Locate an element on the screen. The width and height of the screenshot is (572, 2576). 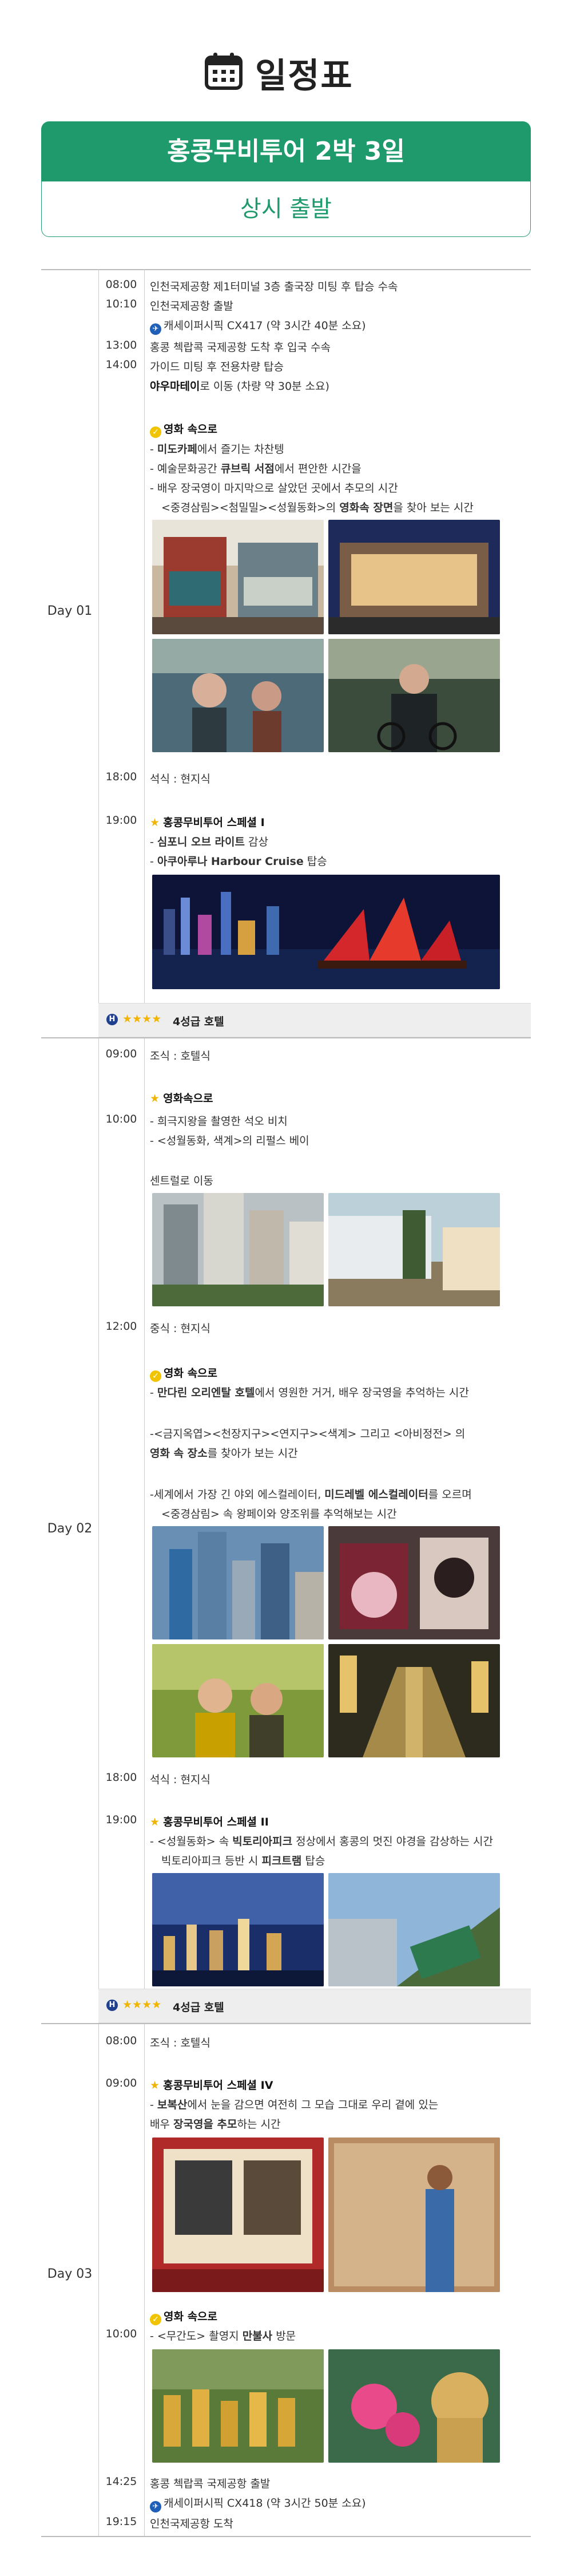
item: - 심포니 오브 라이트 감상 is located at coordinates (209, 842).